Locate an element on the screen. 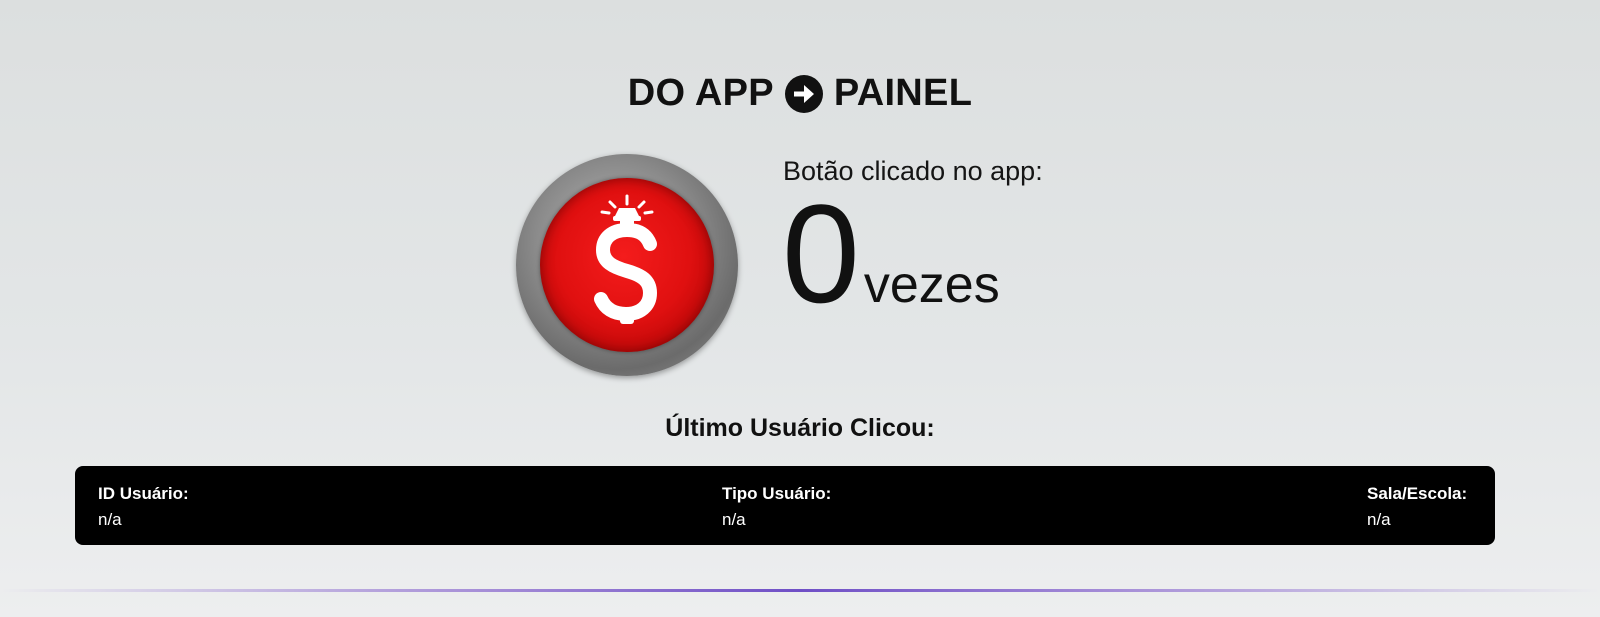 The image size is (1600, 617). counter-display: 0 vezes is located at coordinates (891, 254).